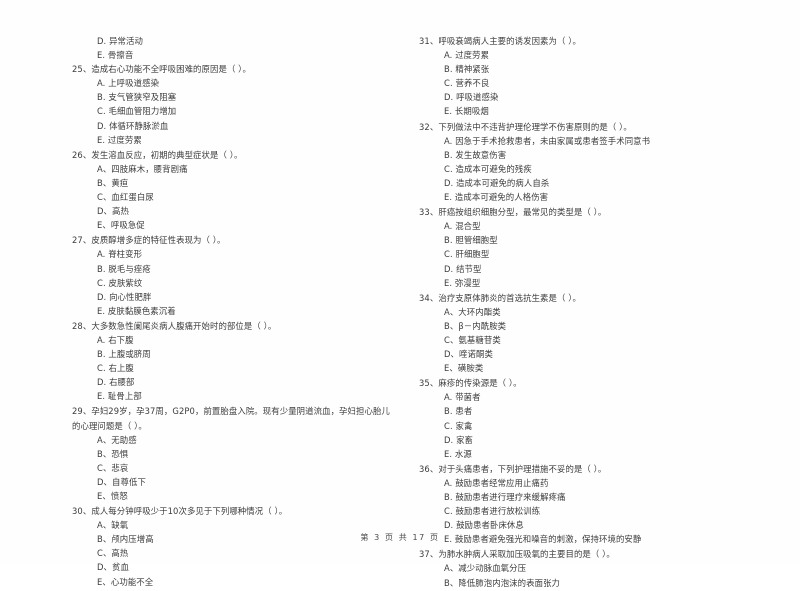 The width and height of the screenshot is (800, 591). I want to click on question-number: 30、, so click(82, 511).